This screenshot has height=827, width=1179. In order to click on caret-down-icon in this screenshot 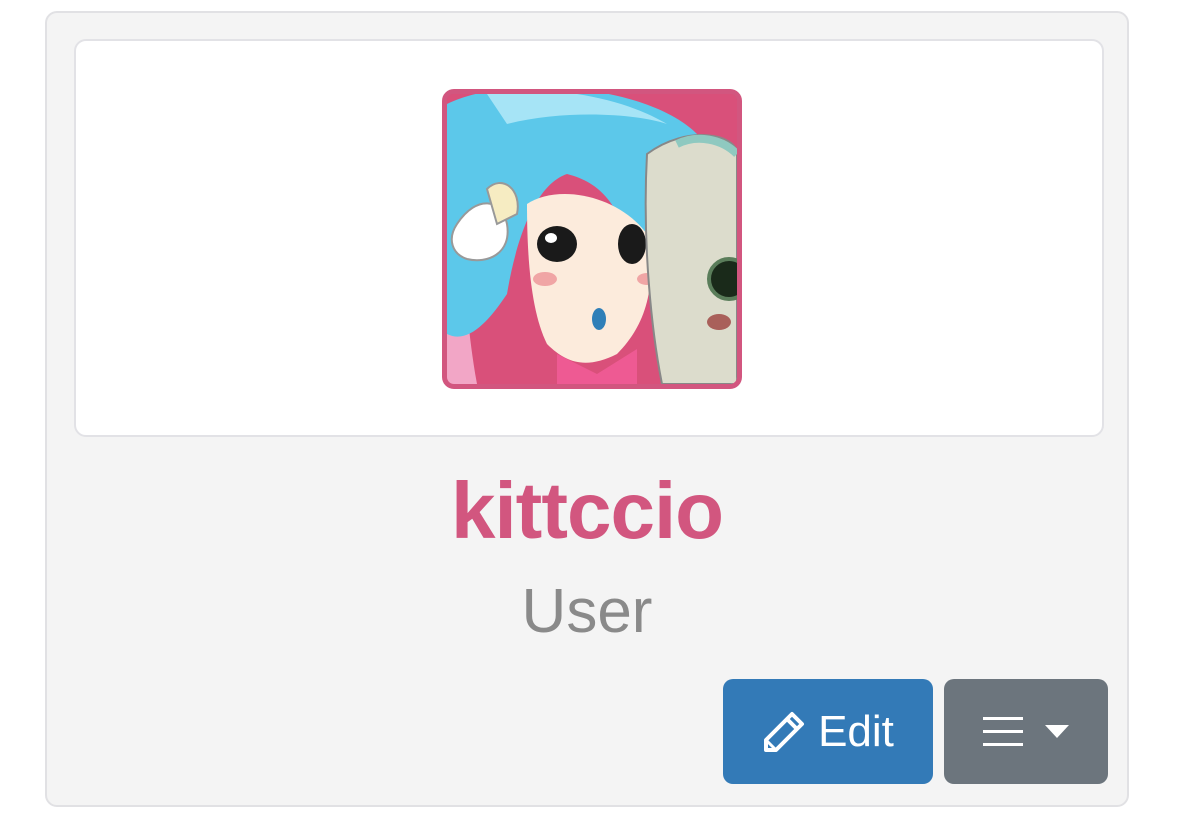, I will do `click(1057, 731)`.